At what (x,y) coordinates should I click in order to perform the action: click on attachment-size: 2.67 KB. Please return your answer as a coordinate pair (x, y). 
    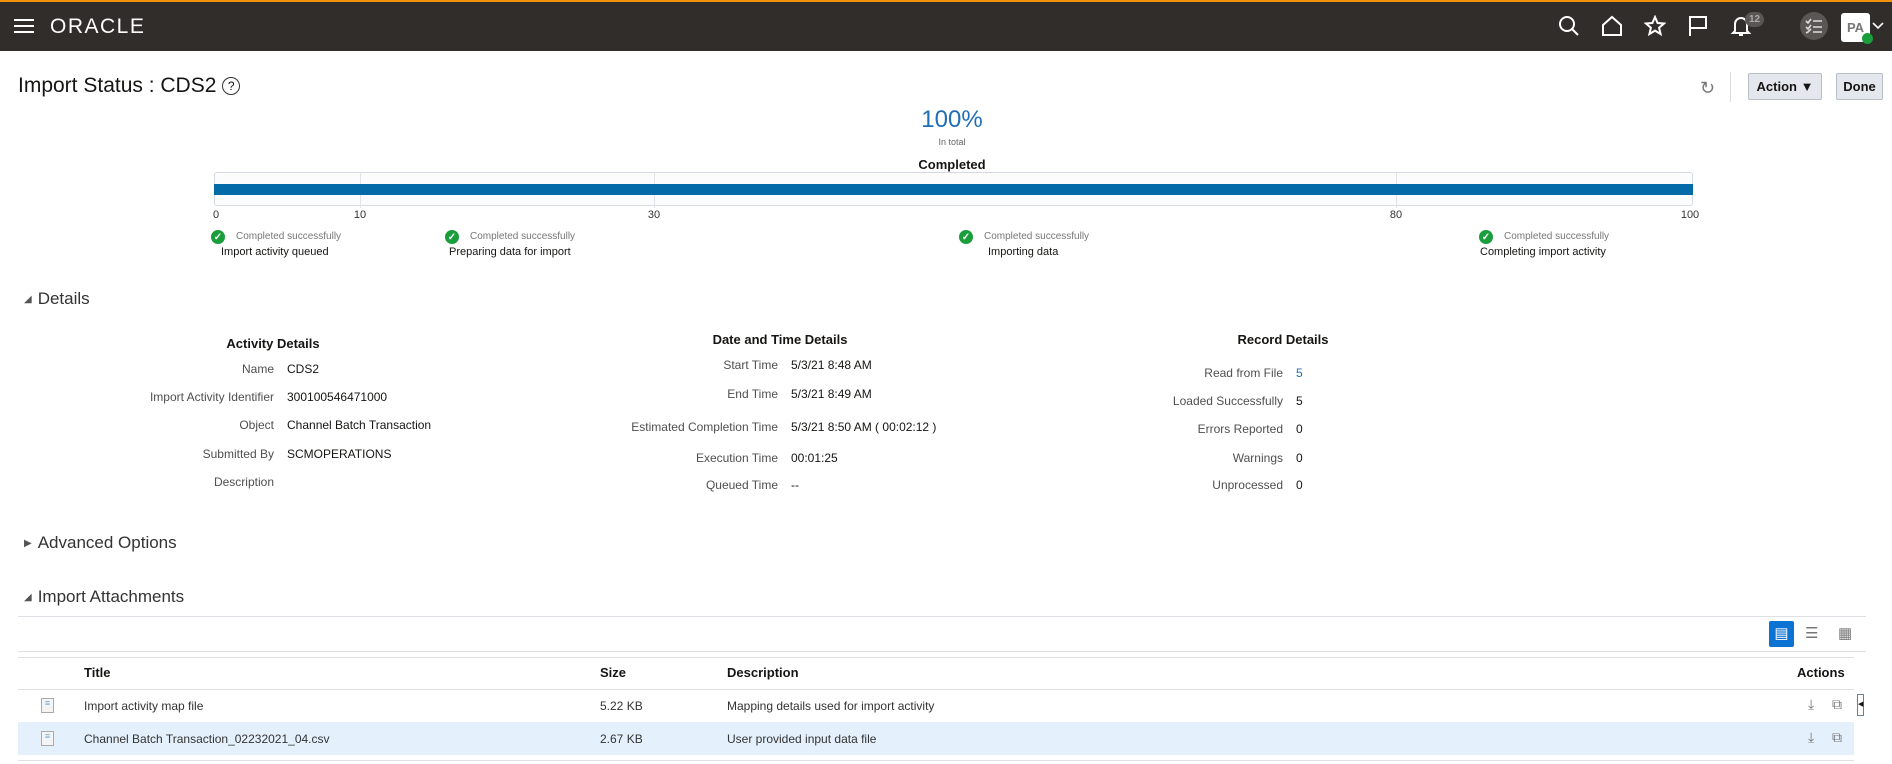
    Looking at the image, I should click on (621, 739).